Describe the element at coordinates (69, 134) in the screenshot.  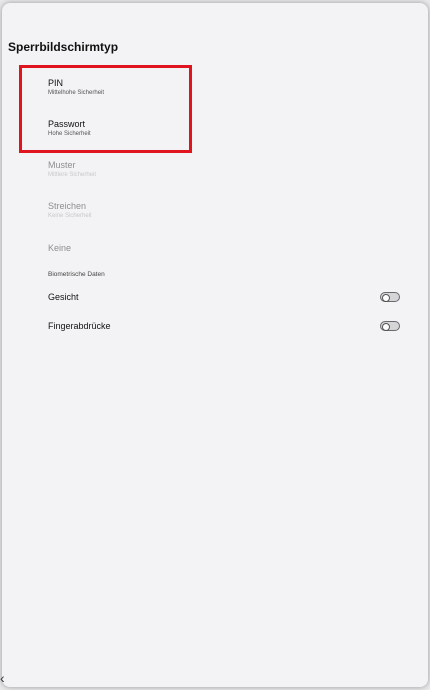
I see `option-passwort-sub: Hohe Sicherheit` at that location.